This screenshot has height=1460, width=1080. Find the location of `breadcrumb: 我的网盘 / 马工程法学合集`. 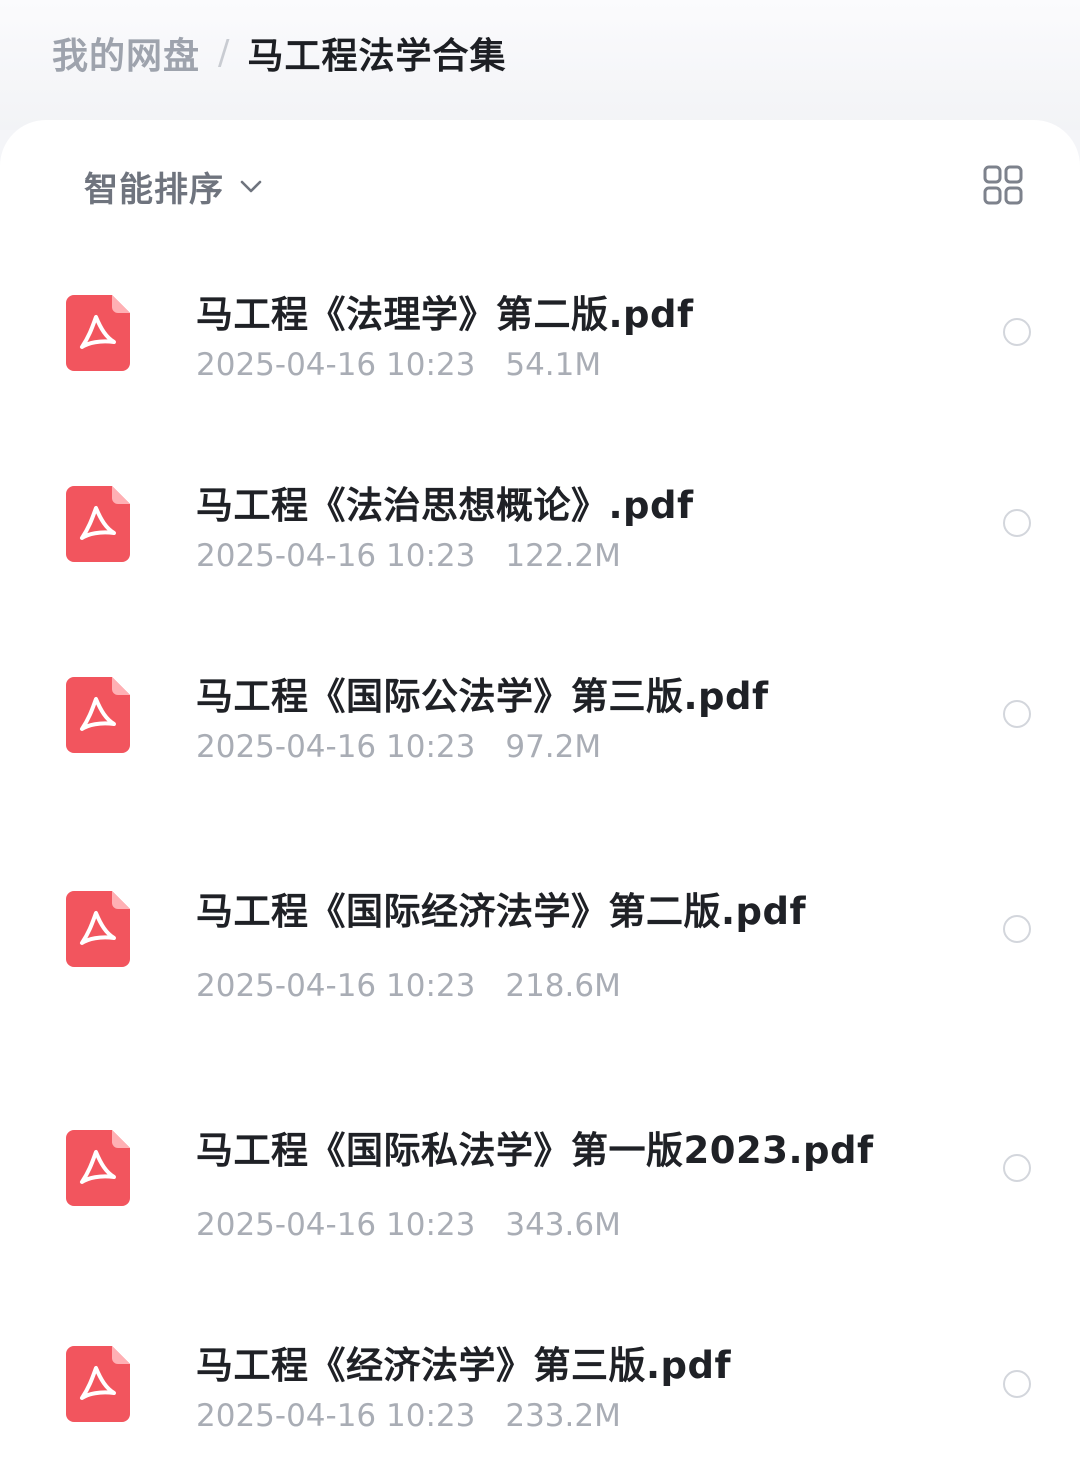

breadcrumb: 我的网盘 / 马工程法学合集 is located at coordinates (279, 53).